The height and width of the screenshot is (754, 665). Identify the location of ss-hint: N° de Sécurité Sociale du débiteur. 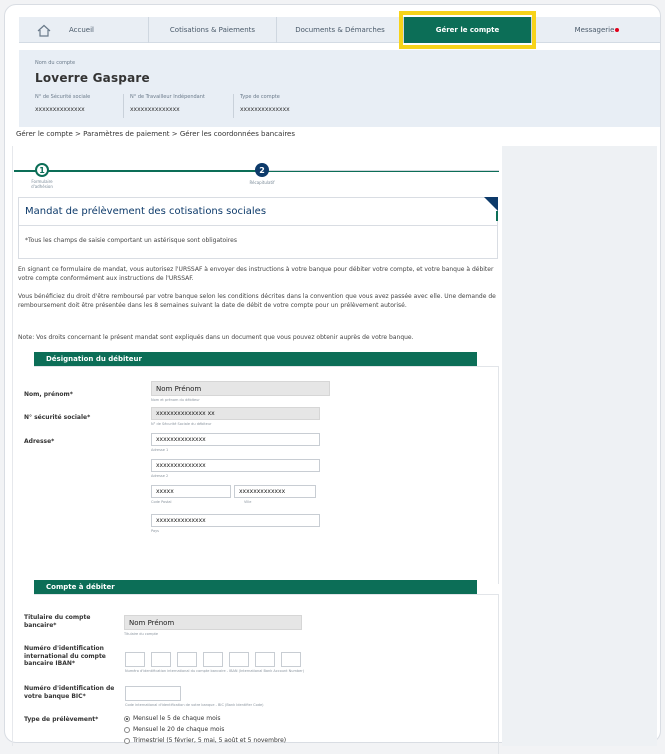
(181, 424).